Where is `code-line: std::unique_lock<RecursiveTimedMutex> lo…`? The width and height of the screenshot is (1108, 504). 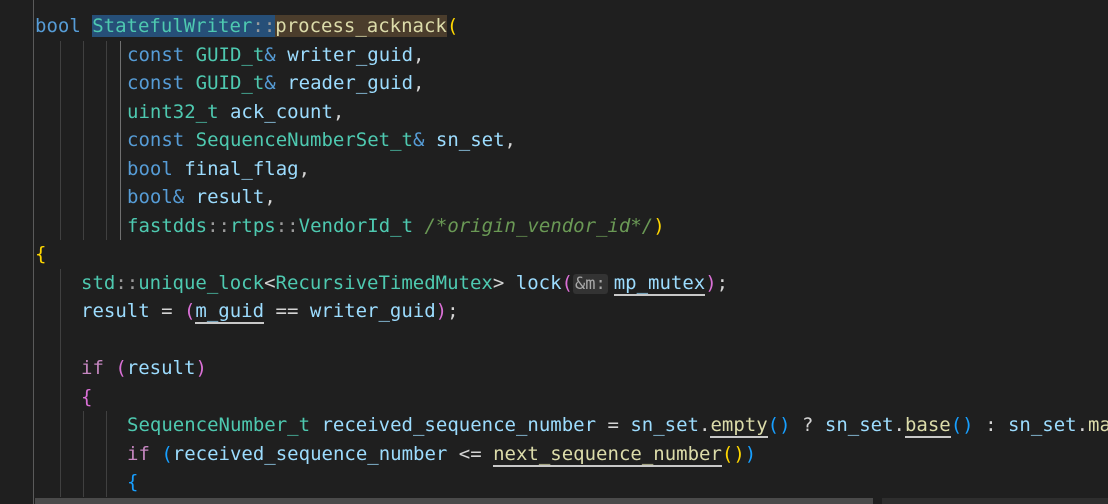 code-line: std::unique_lock<RecursiveTimedMutex> lo… is located at coordinates (404, 283).